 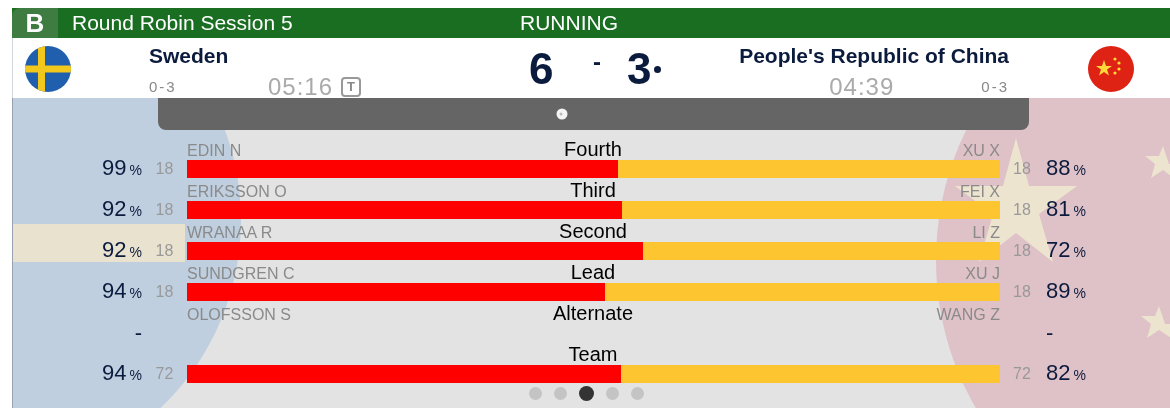 What do you see at coordinates (1066, 210) in the screenshot?
I see `percentage: 81%` at bounding box center [1066, 210].